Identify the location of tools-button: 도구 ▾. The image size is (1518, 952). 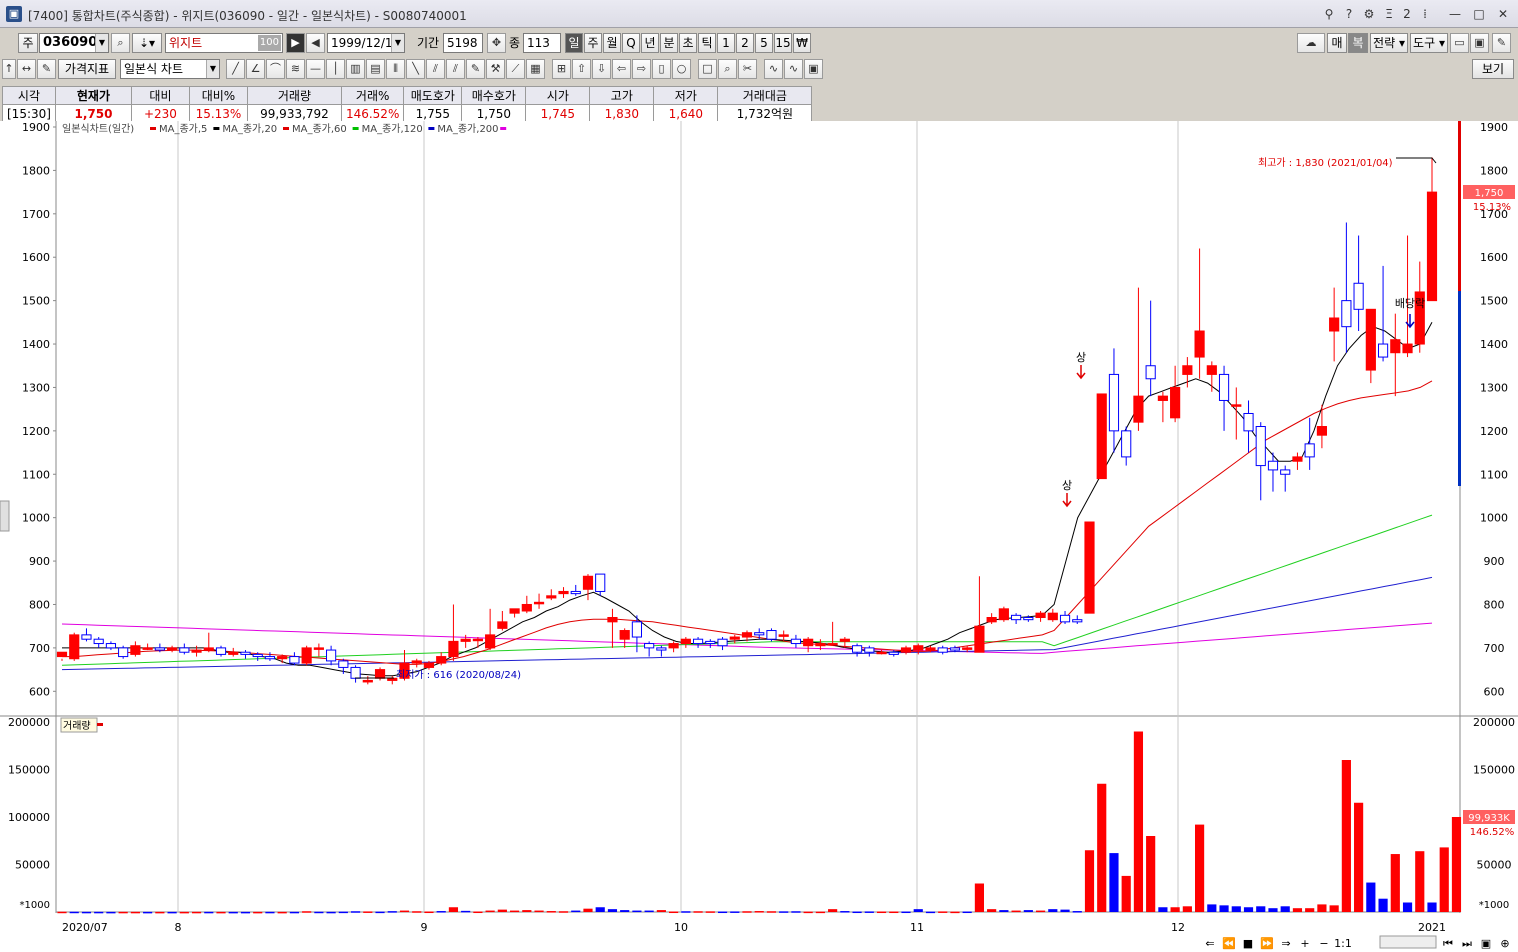
(1429, 43).